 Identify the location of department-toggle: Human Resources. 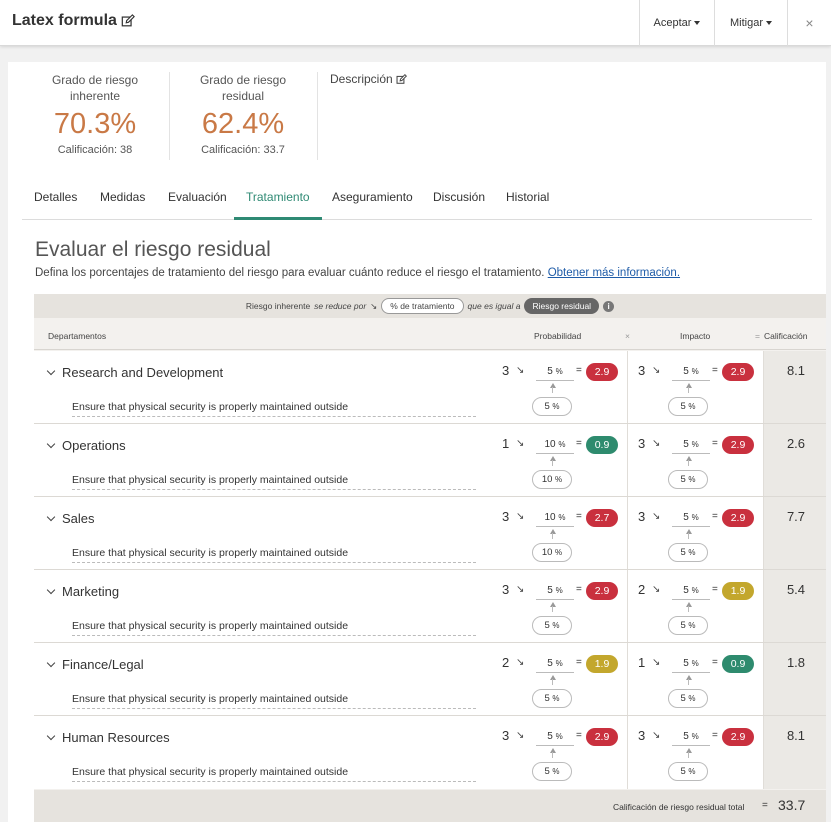
(108, 737).